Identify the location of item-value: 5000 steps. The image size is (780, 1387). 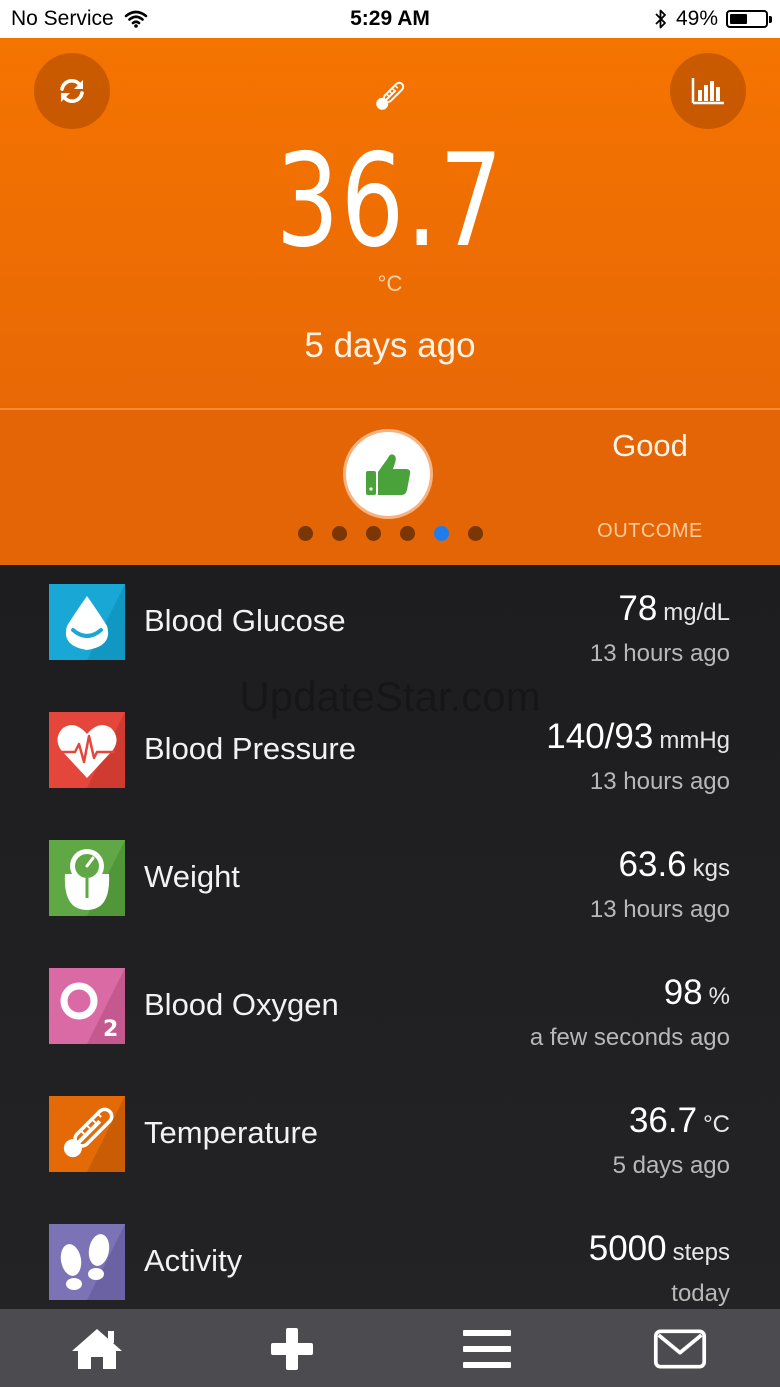
(659, 1249).